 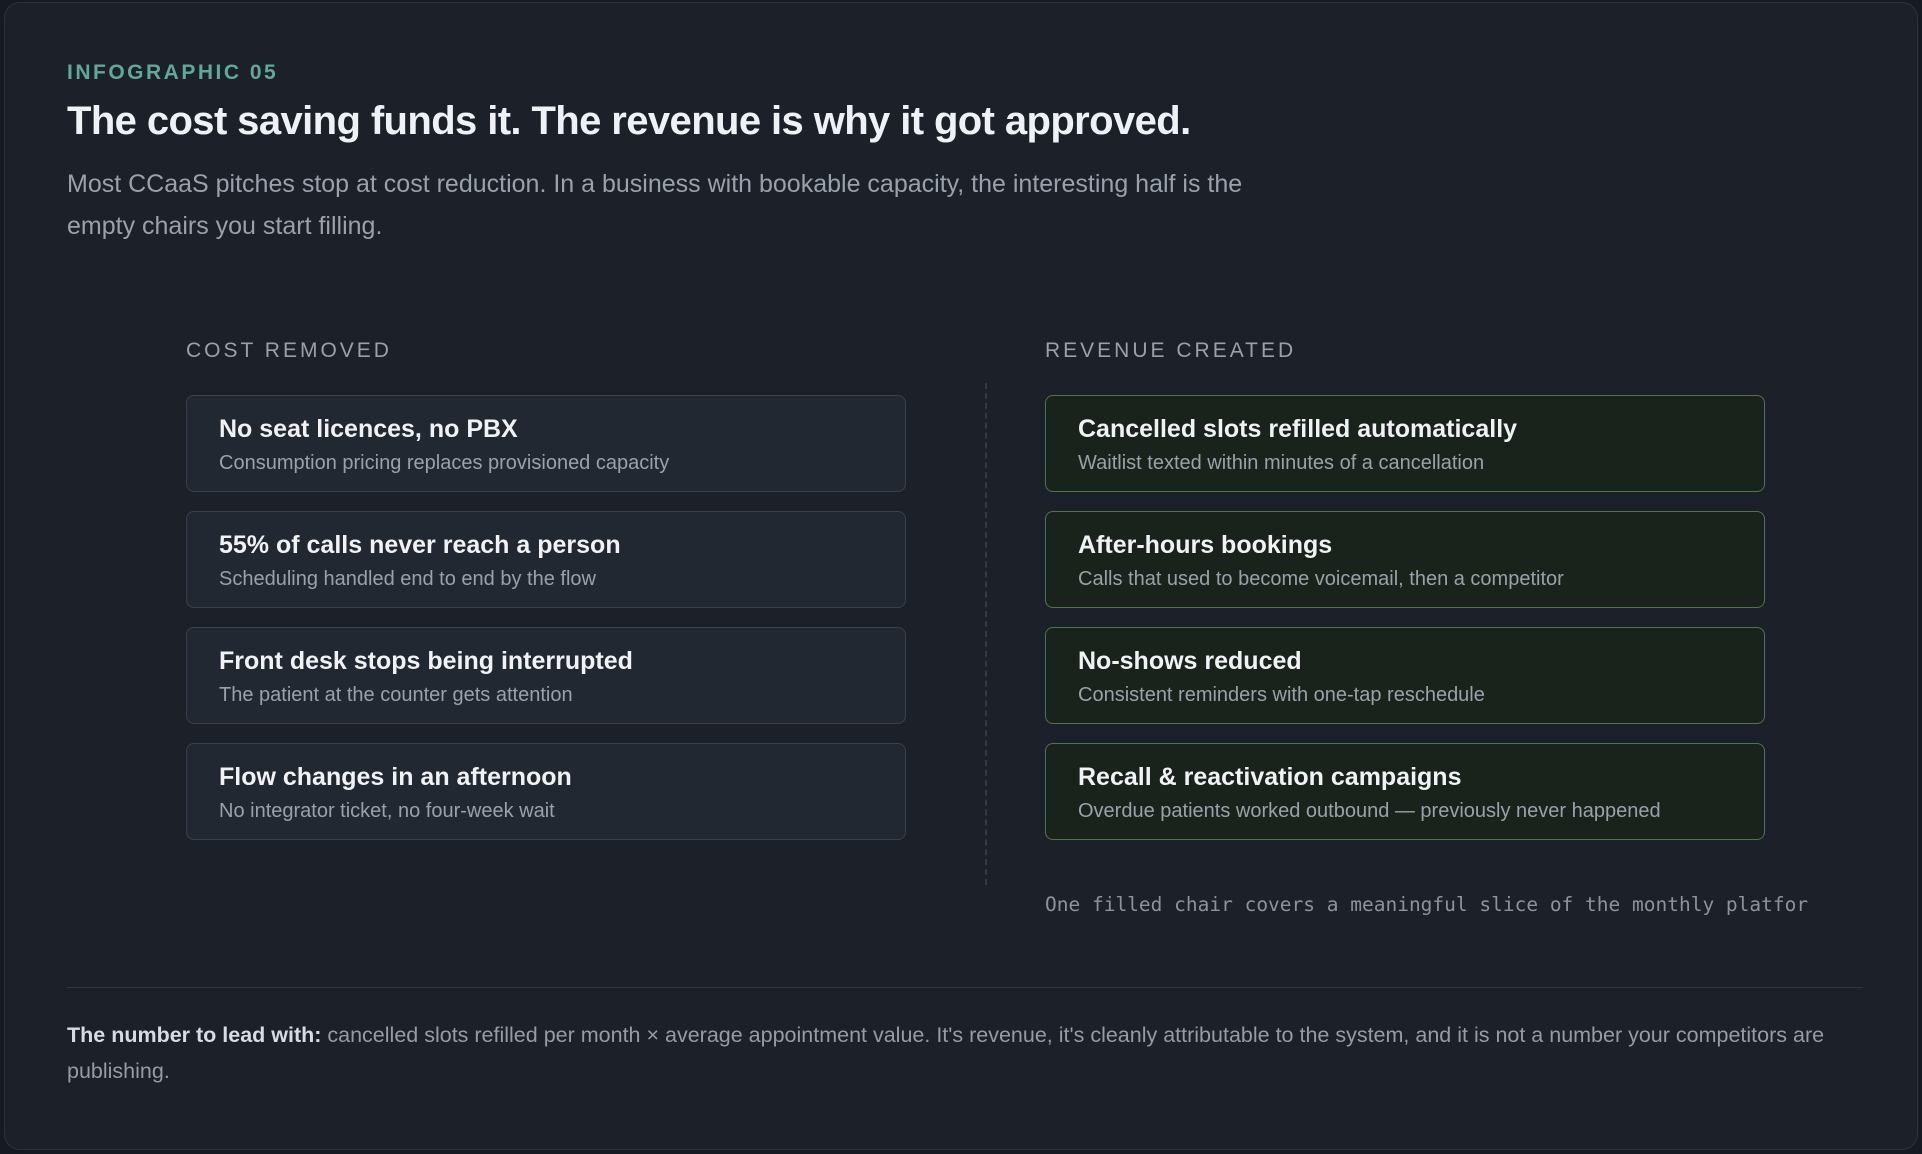 What do you see at coordinates (194, 1035) in the screenshot?
I see `footer-lead: The number to lead with:` at bounding box center [194, 1035].